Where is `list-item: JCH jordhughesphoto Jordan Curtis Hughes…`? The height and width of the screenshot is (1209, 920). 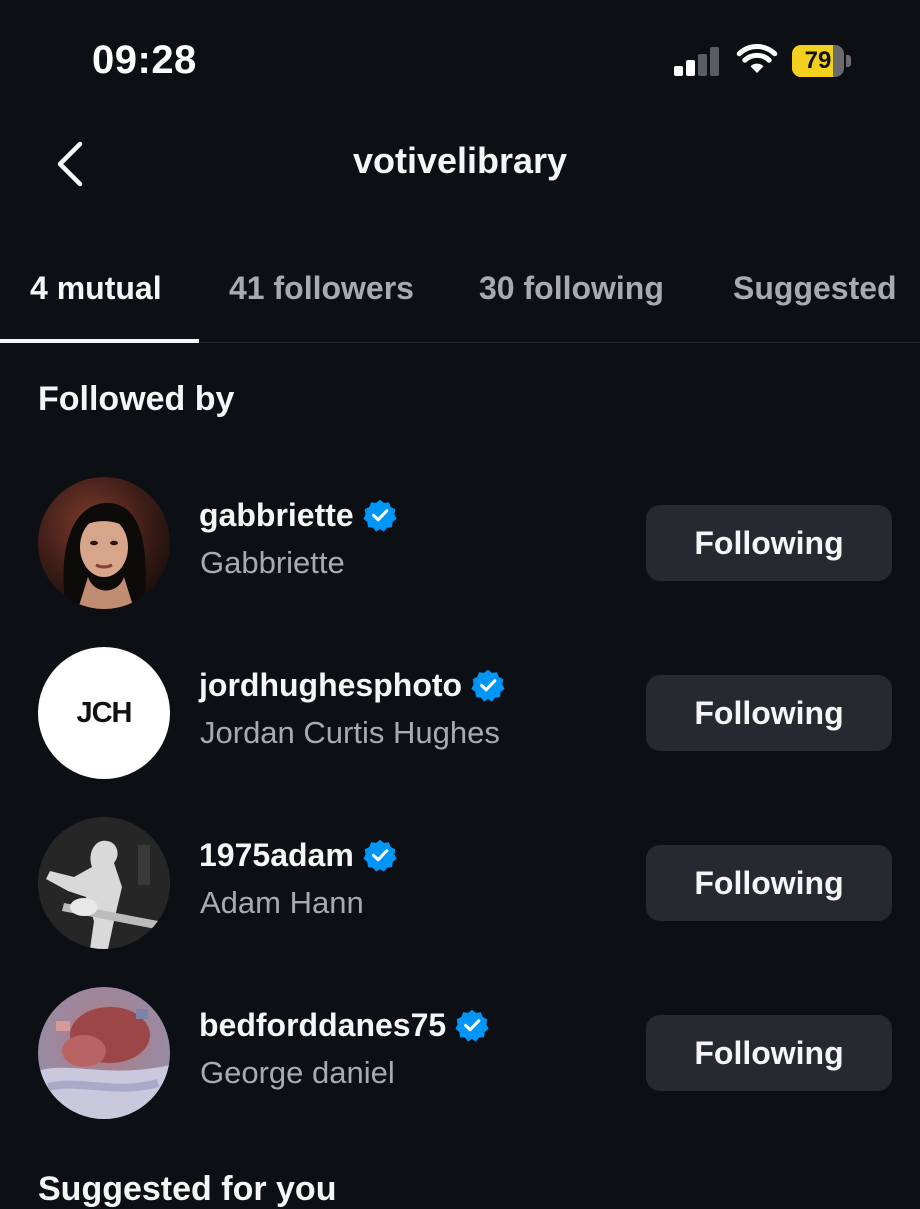 list-item: JCH jordhughesphoto Jordan Curtis Hughes… is located at coordinates (460, 717).